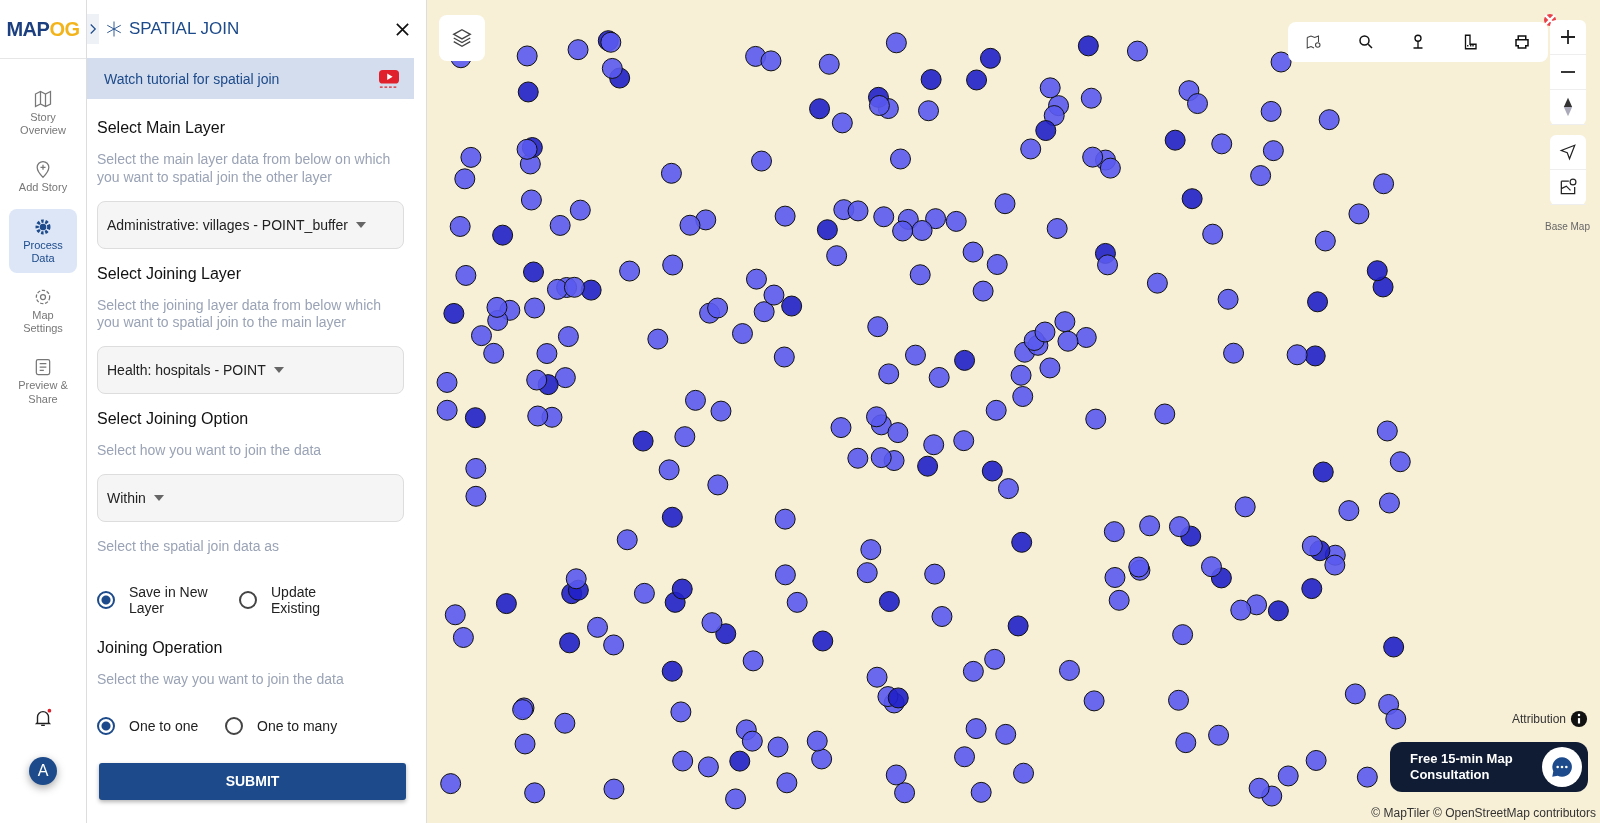  I want to click on close-icon, so click(402, 29).